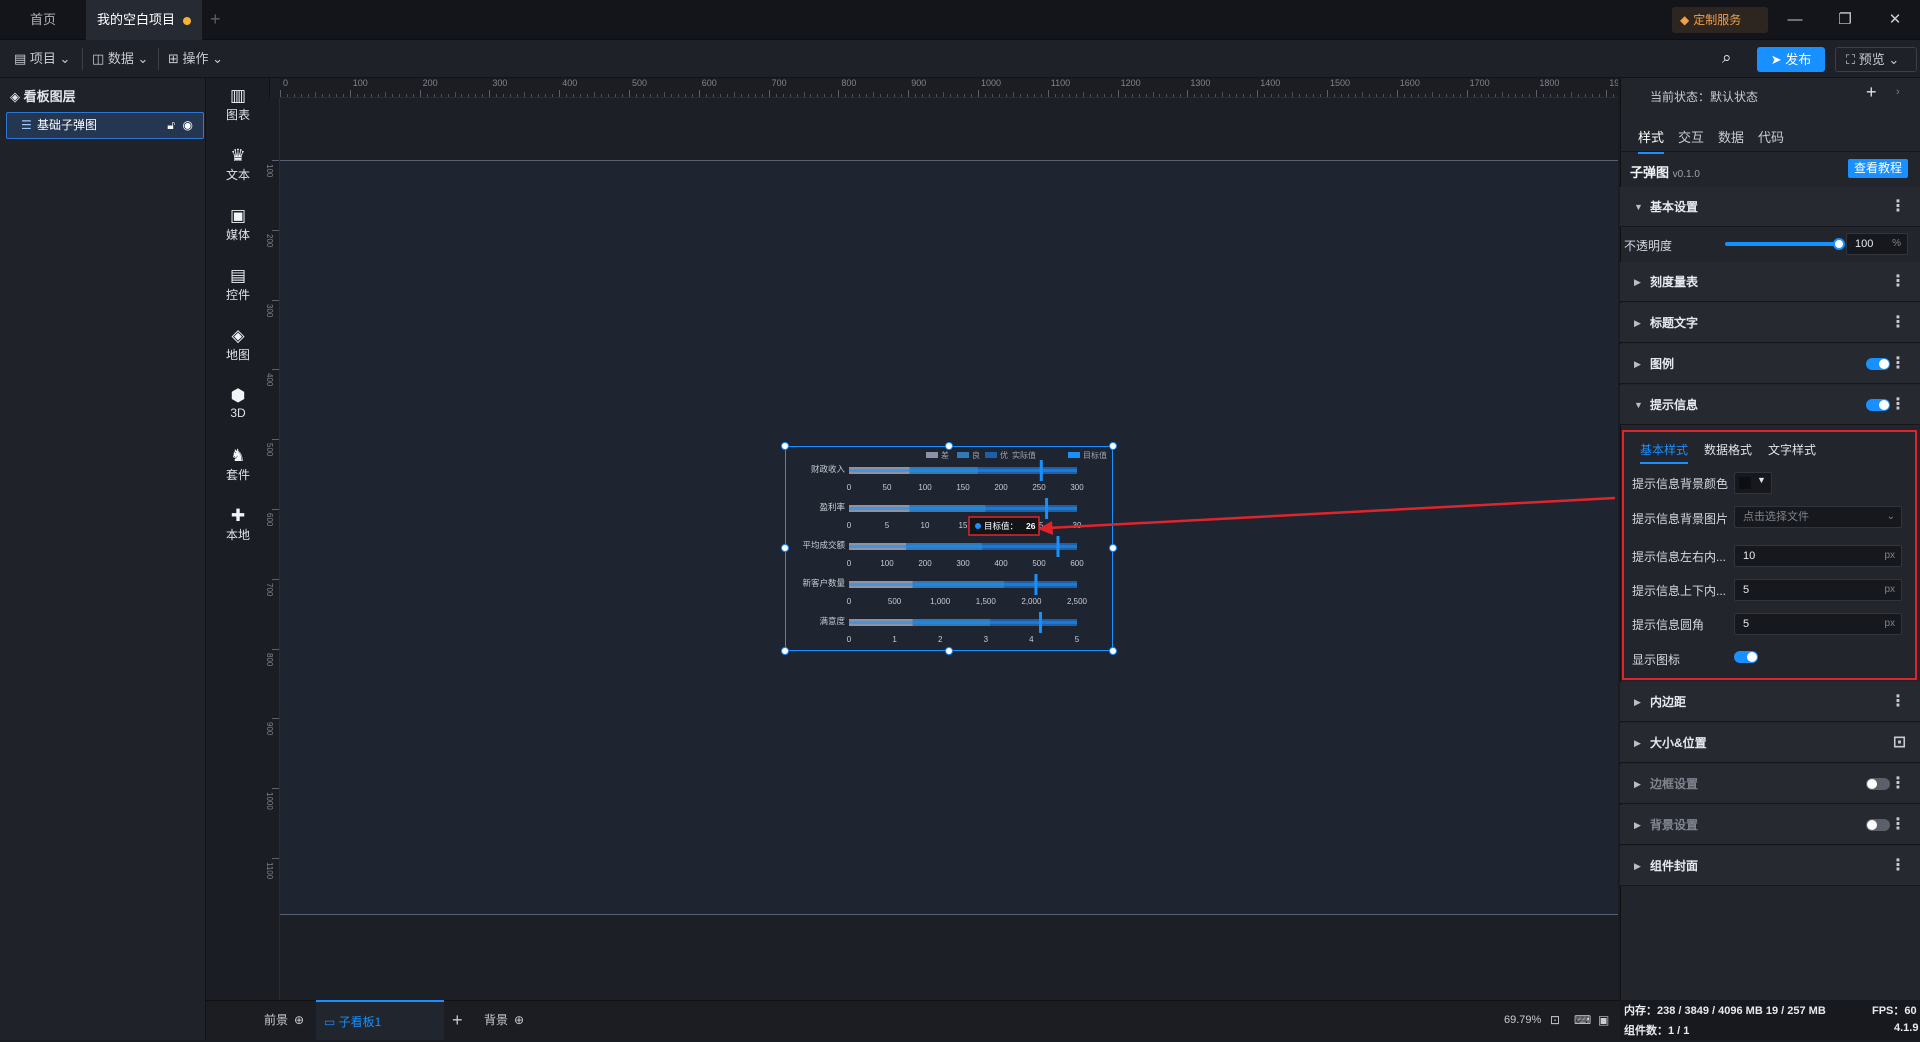 This screenshot has width=1920, height=1042. I want to click on slider-thumb, so click(1839, 244).